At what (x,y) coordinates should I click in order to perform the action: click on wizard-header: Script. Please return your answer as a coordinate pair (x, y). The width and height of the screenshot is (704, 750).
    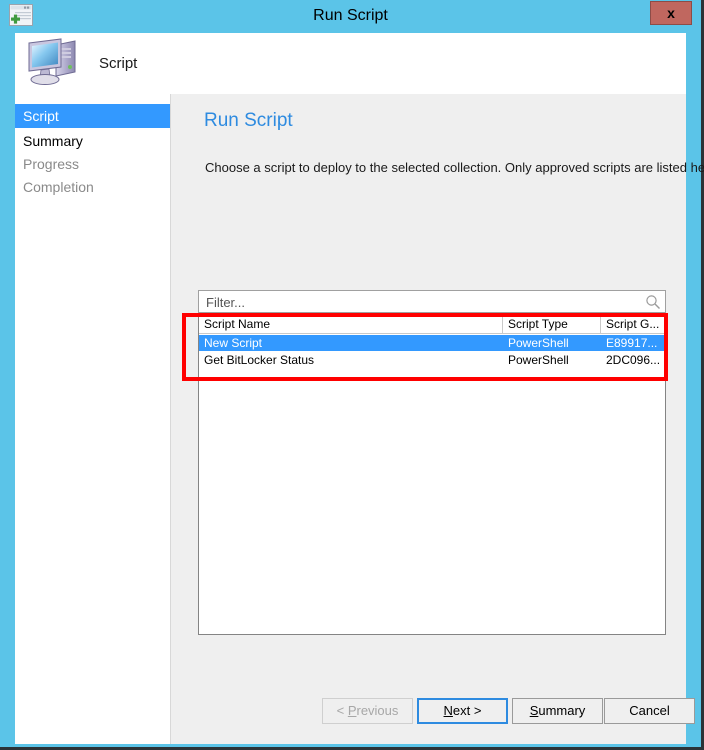
    Looking at the image, I should click on (350, 63).